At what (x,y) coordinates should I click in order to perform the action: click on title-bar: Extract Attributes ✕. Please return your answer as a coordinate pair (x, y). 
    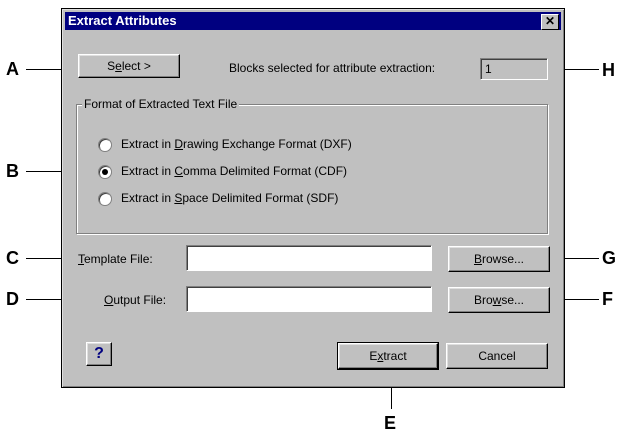
    Looking at the image, I should click on (313, 21).